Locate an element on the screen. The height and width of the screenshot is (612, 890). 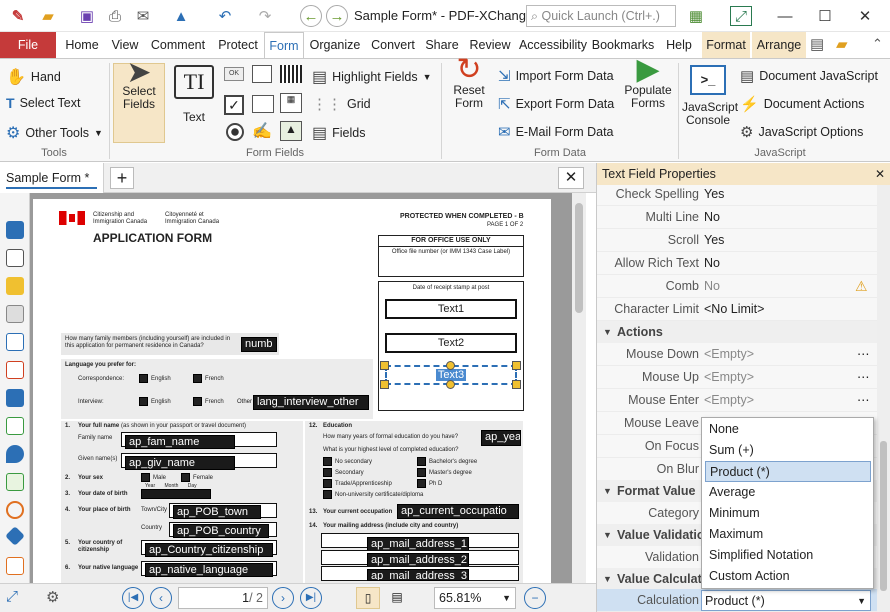
mail-address-3-field: ap_mail_address_3 is located at coordinates (418, 575).